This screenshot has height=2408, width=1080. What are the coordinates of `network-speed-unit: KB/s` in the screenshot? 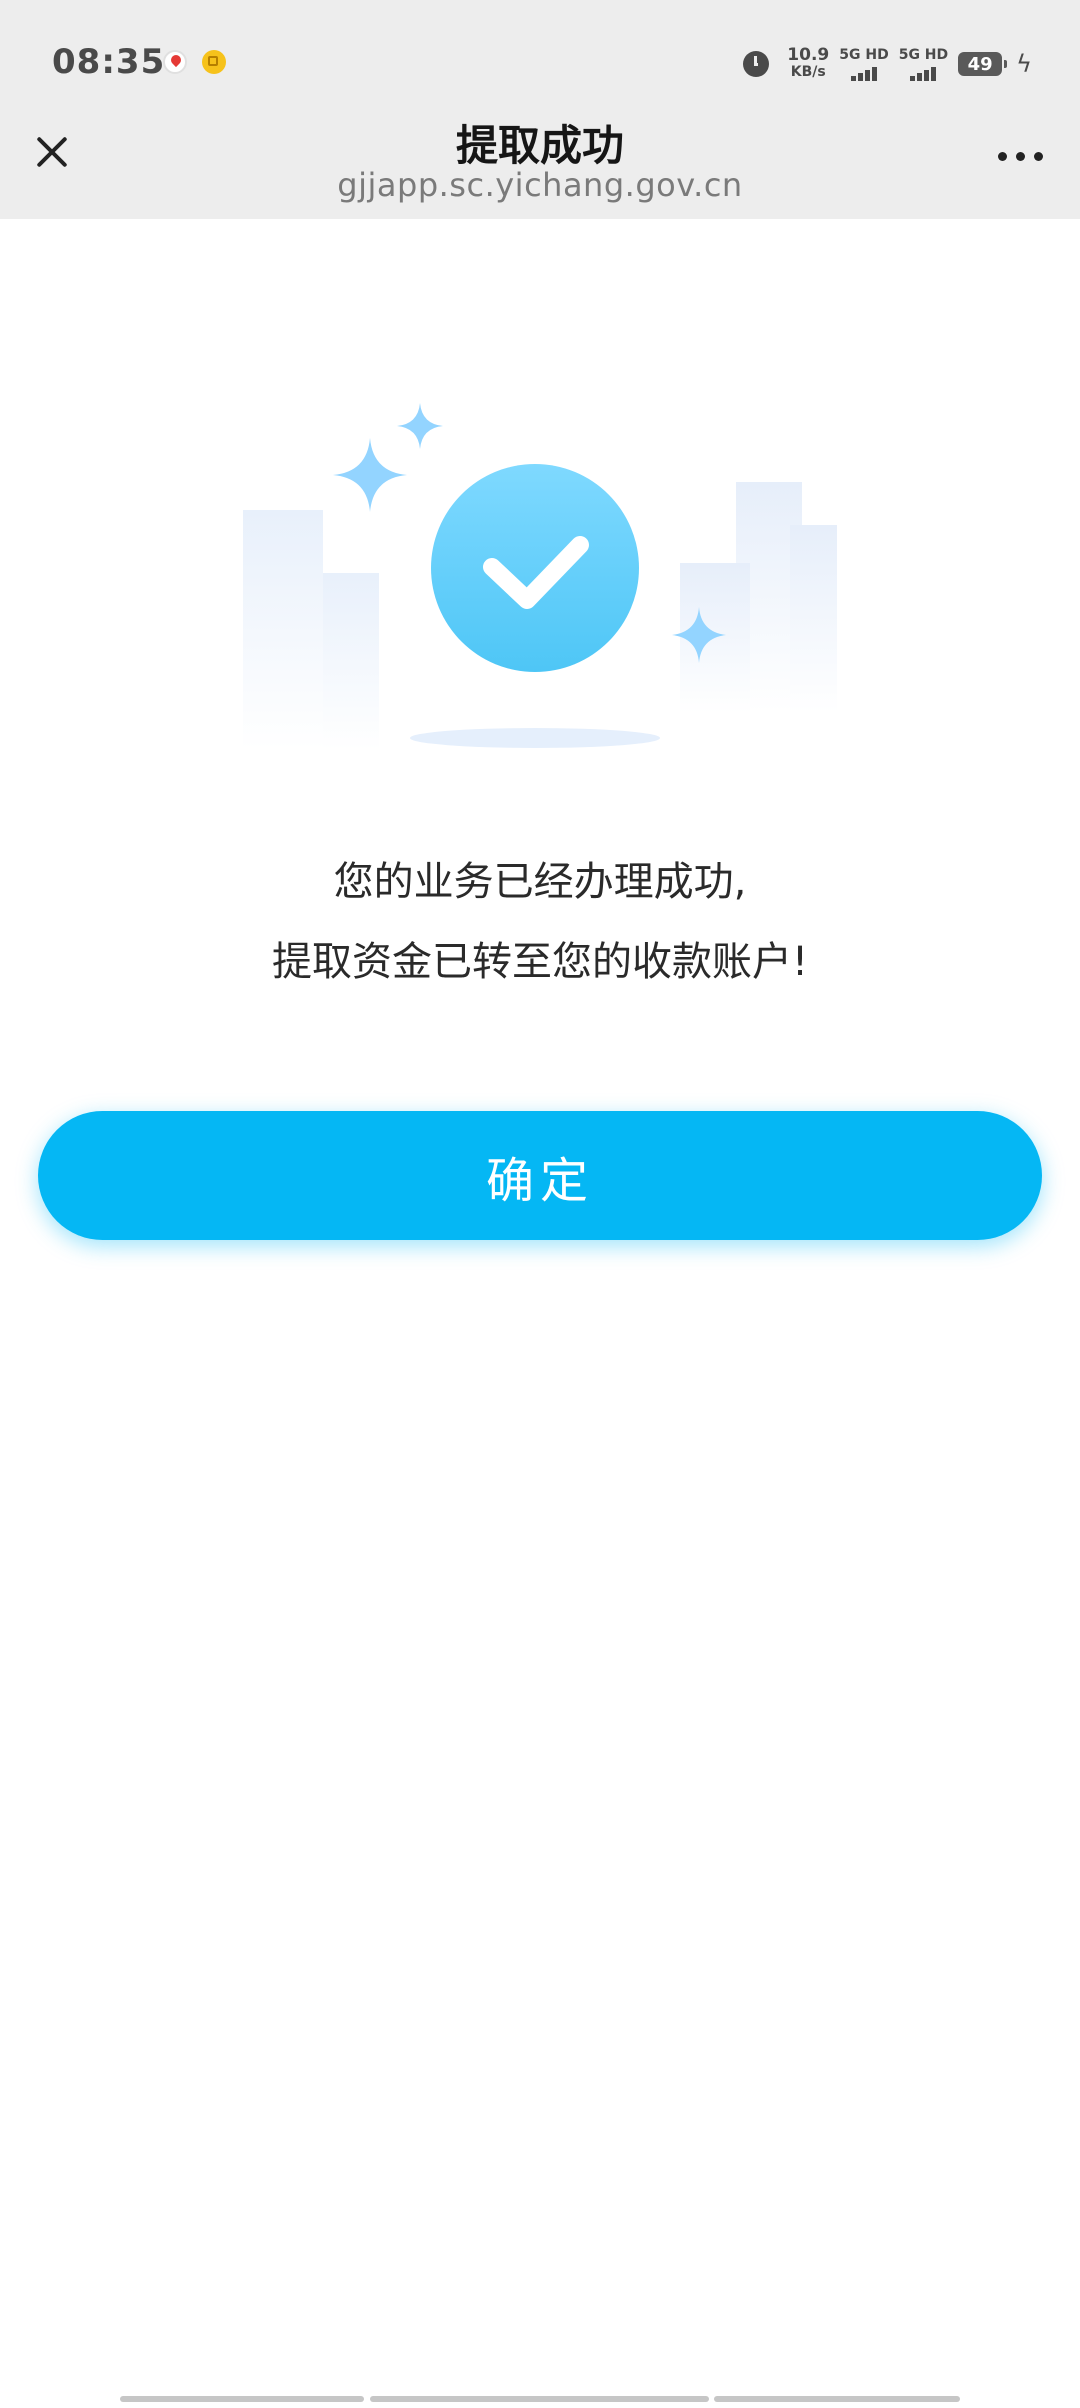 It's located at (808, 72).